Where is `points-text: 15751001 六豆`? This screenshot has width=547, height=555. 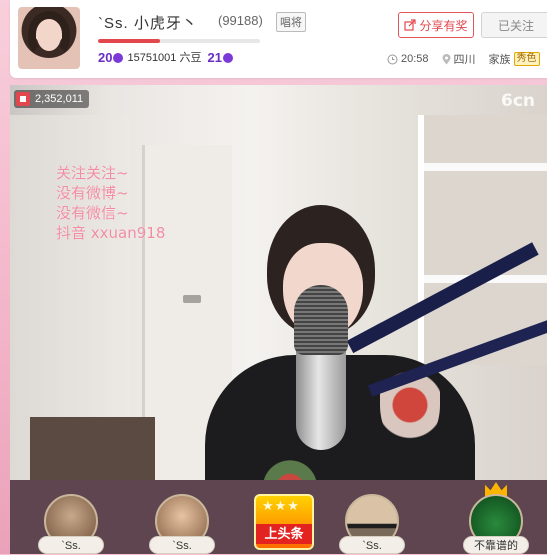 points-text: 15751001 六豆 is located at coordinates (164, 58).